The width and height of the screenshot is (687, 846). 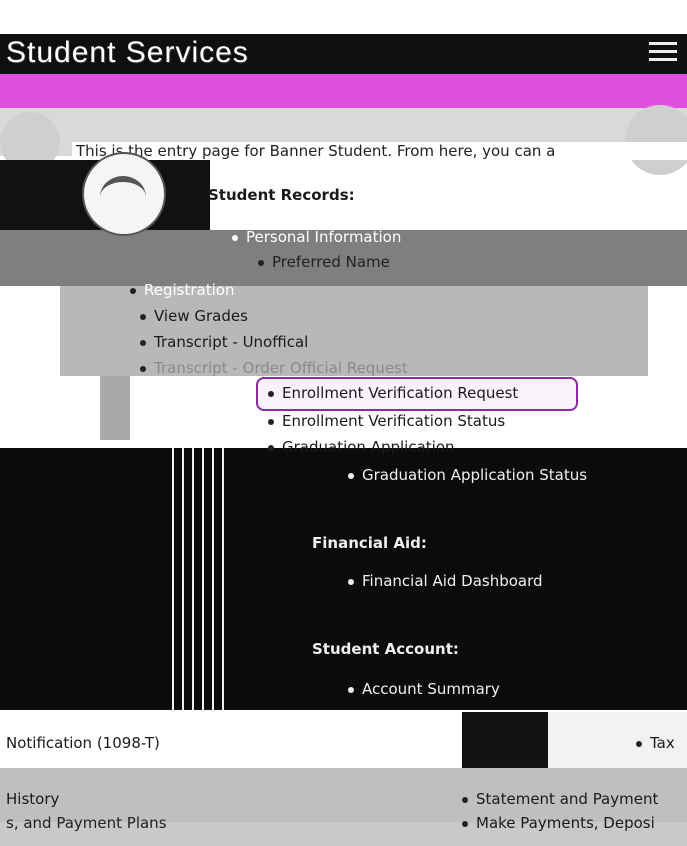 What do you see at coordinates (505, 740) in the screenshot?
I see `bottom-dark-block` at bounding box center [505, 740].